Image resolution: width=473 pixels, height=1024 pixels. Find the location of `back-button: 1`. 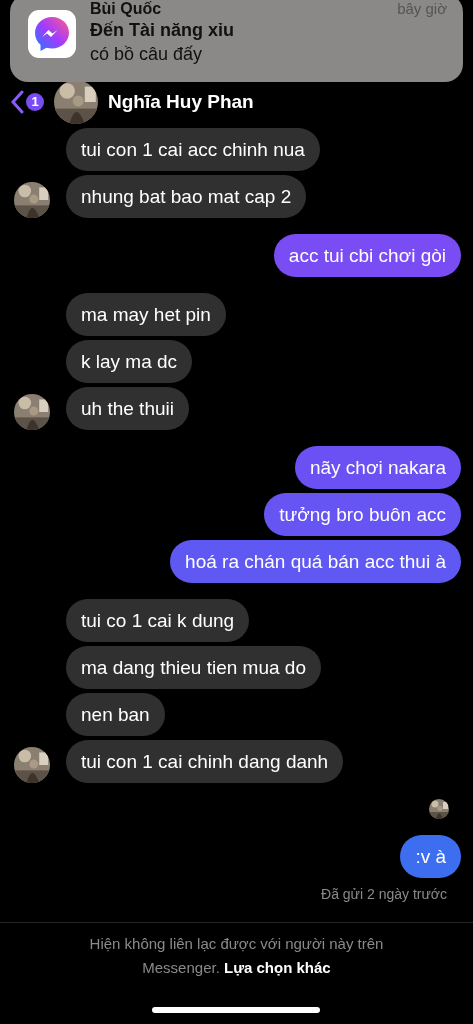

back-button: 1 is located at coordinates (27, 102).